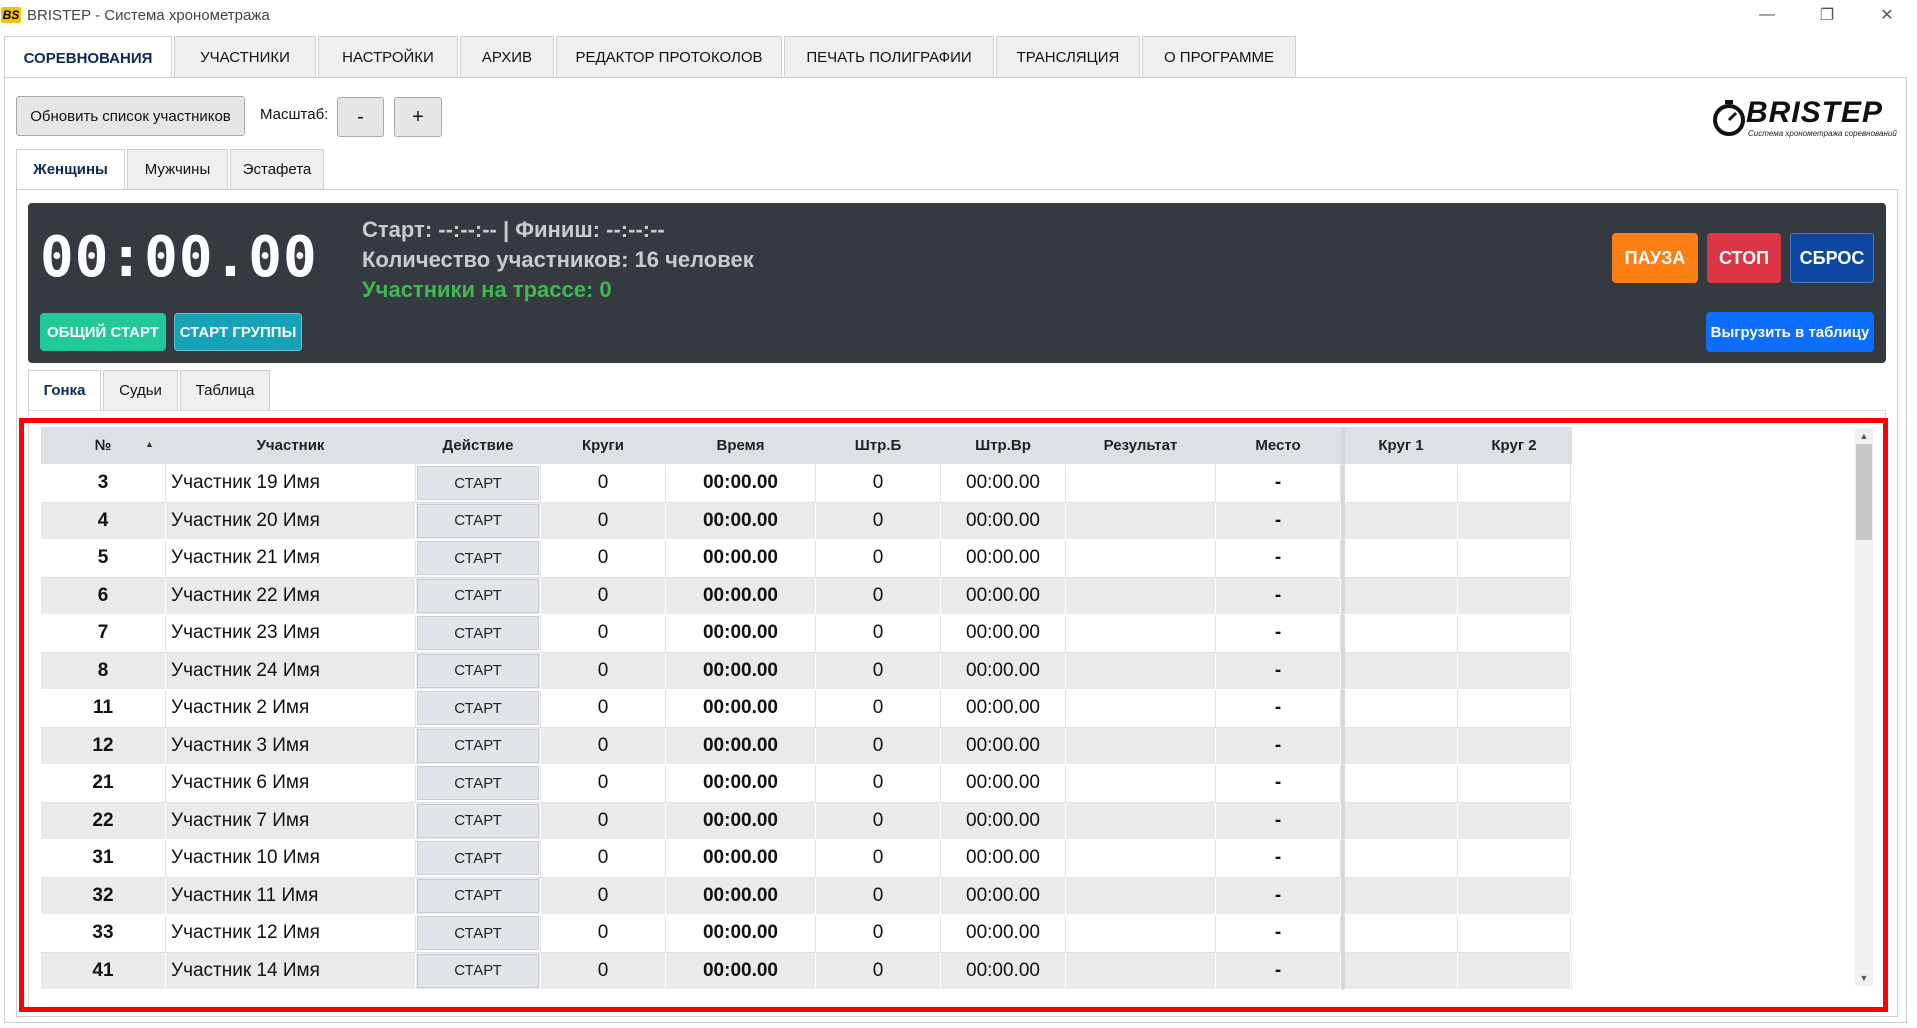 The width and height of the screenshot is (1917, 1028). I want to click on tab-race: Гонка, so click(64, 390).